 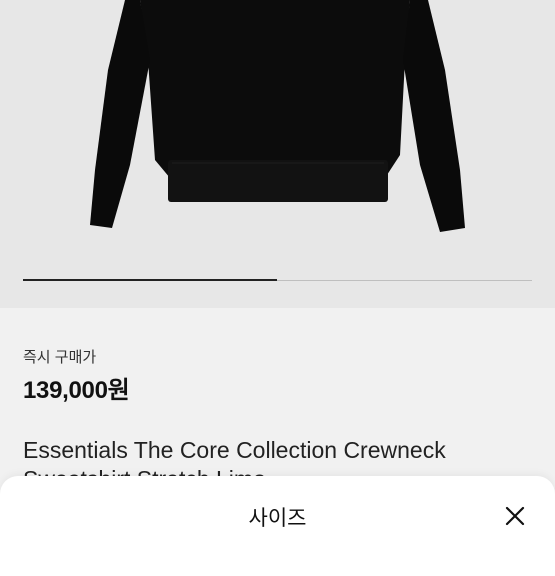 I want to click on price-value: 139,000원, so click(x=76, y=390).